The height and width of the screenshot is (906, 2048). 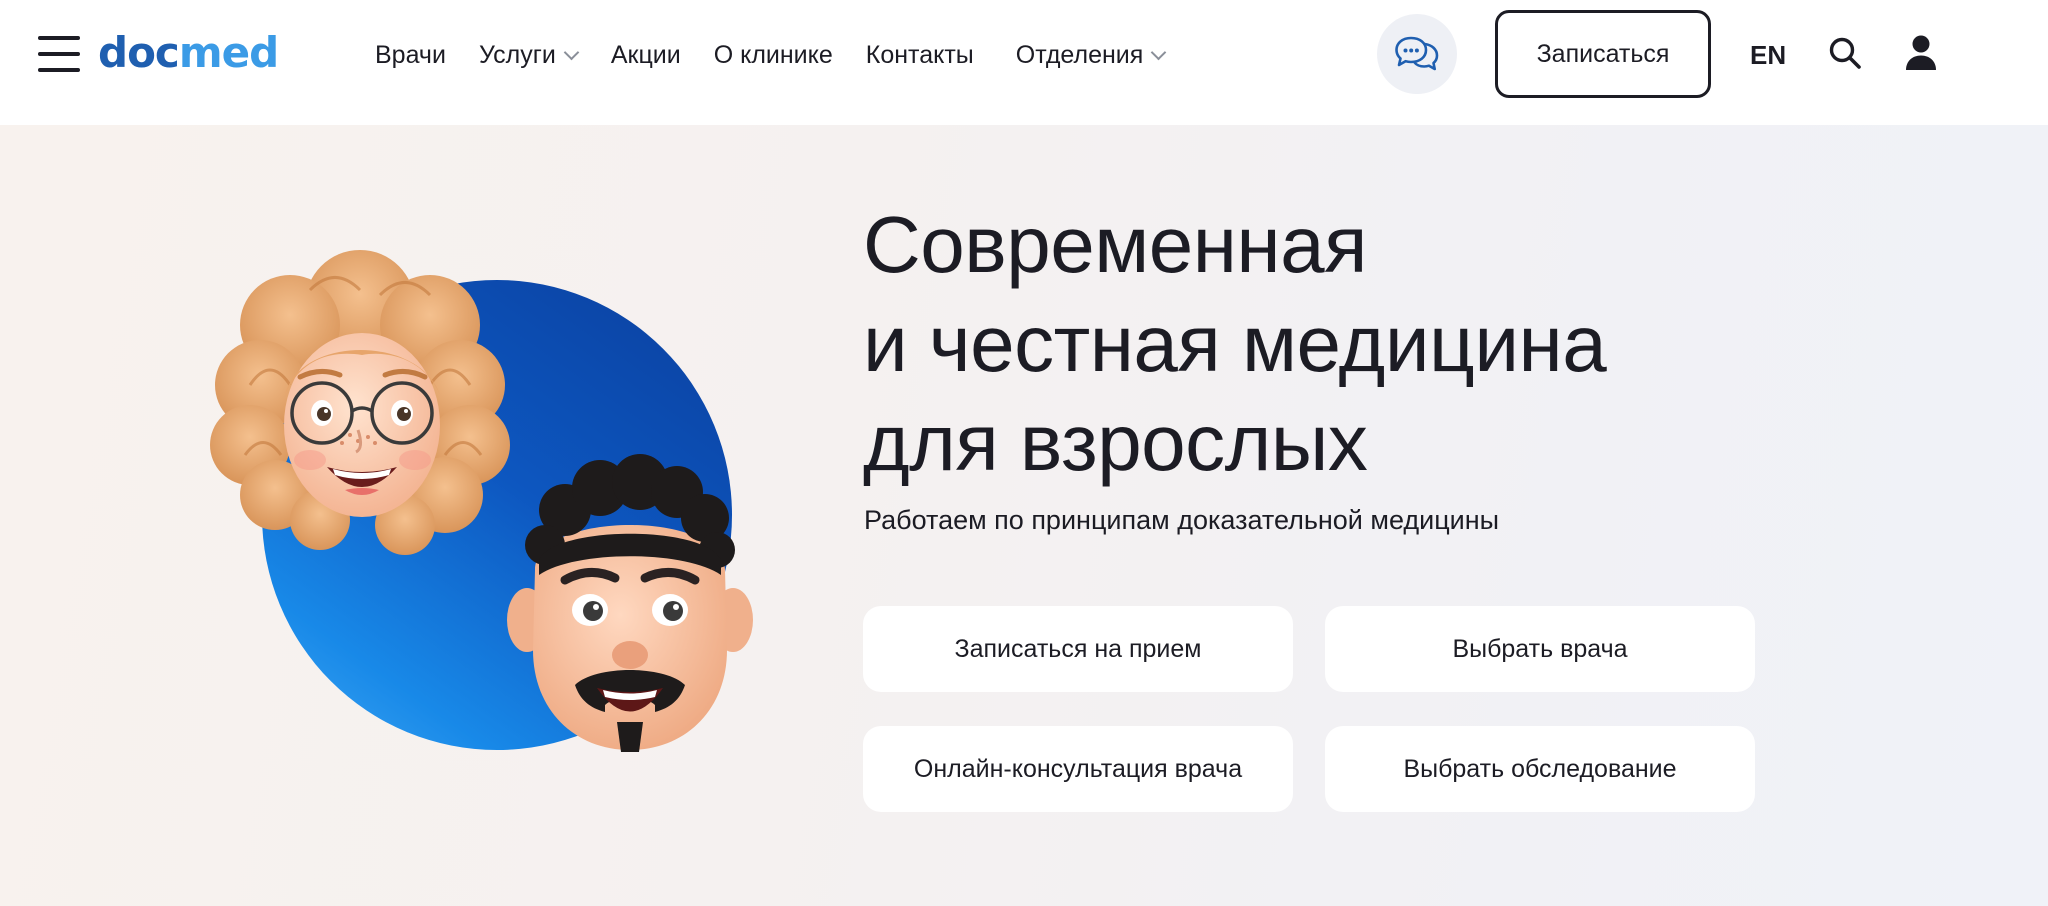 I want to click on chat-button, so click(x=1417, y=54).